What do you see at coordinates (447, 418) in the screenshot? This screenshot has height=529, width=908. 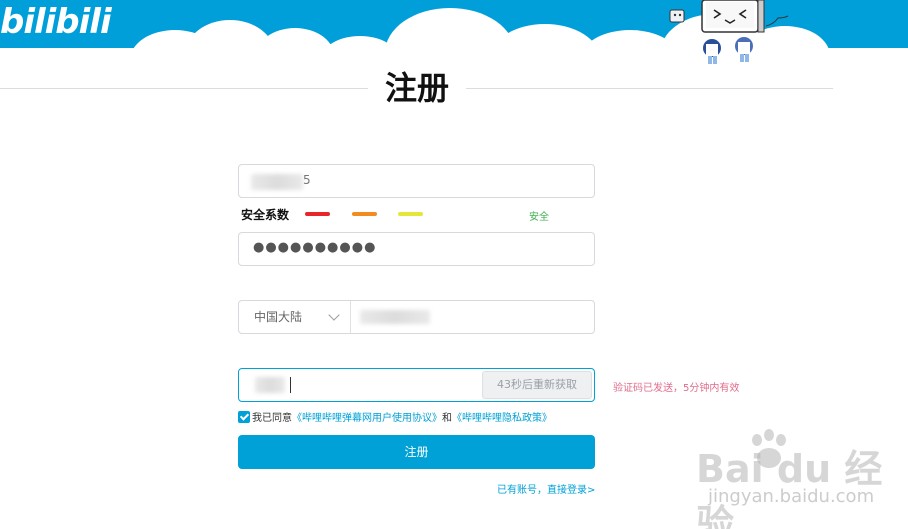 I see `agreement-and: 和` at bounding box center [447, 418].